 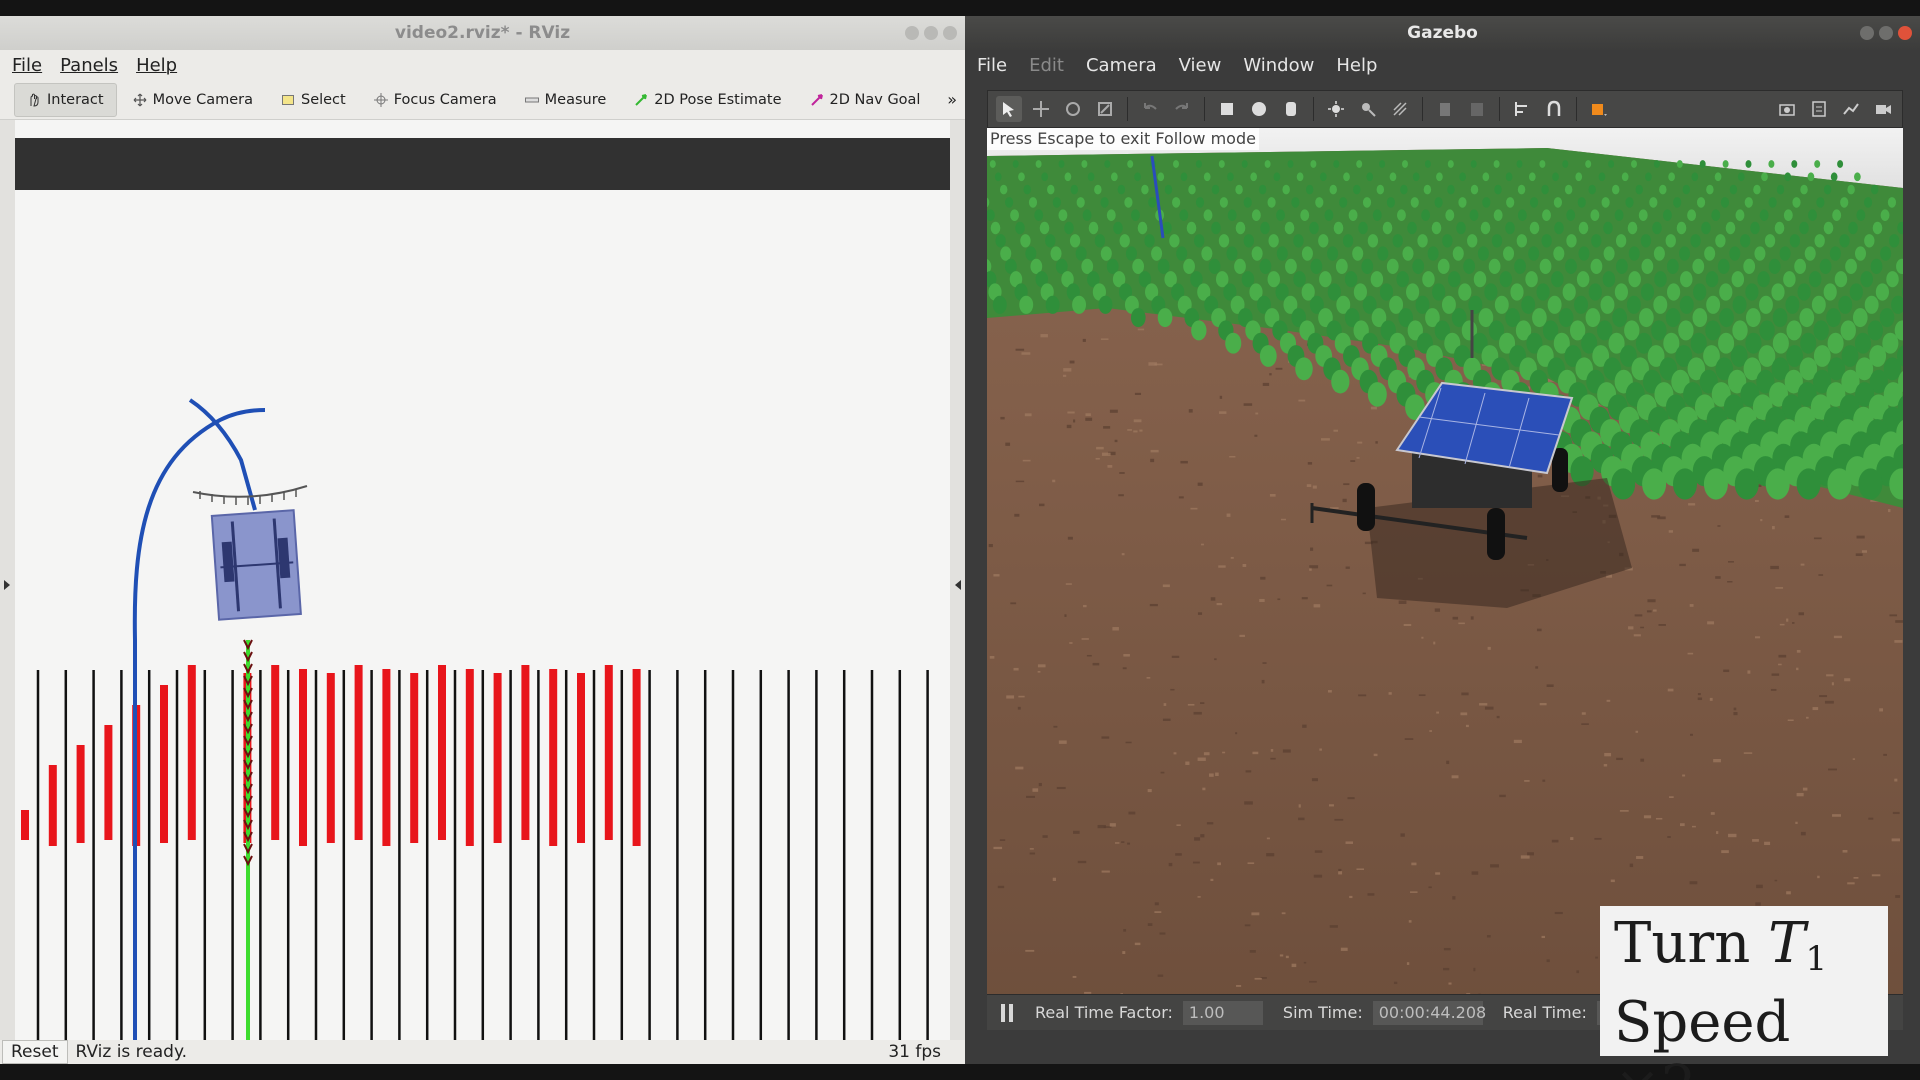 I want to click on tool-select: Select, so click(x=313, y=100).